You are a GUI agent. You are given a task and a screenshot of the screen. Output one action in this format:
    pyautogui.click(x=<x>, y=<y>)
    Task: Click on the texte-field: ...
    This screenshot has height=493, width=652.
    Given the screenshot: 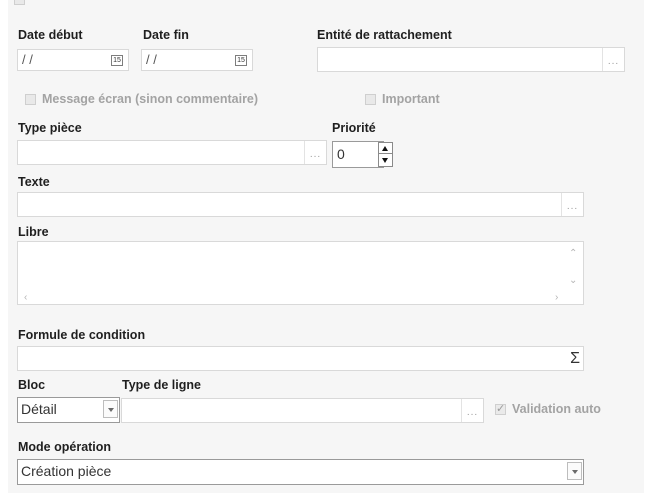 What is the action you would take?
    pyautogui.click(x=300, y=204)
    